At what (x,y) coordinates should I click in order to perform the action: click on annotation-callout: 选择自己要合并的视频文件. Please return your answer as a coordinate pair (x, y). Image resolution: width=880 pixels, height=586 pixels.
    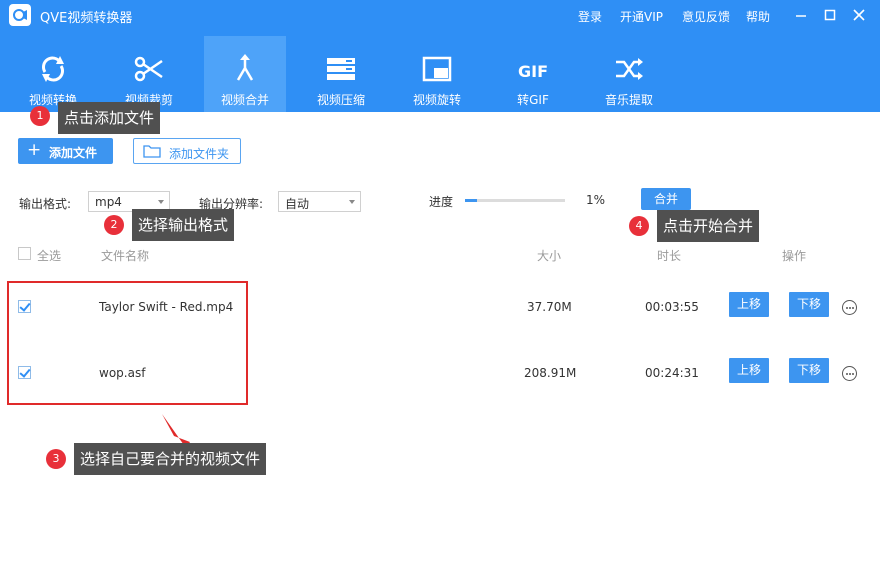
    Looking at the image, I should click on (170, 459).